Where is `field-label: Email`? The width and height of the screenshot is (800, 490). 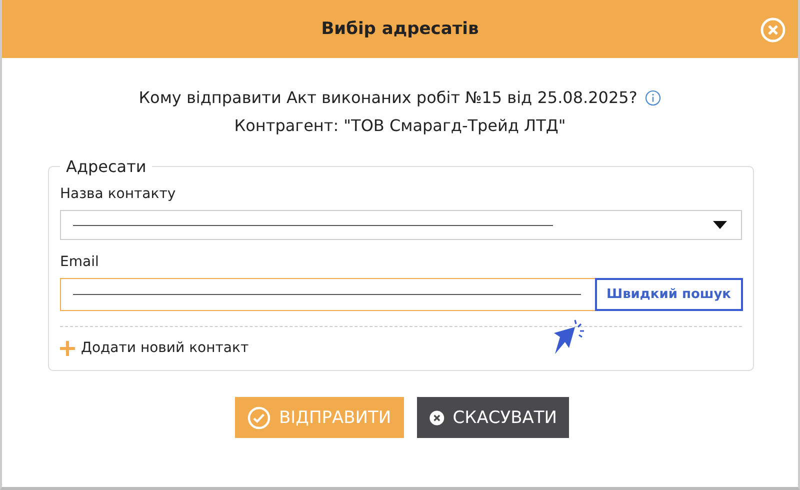
field-label: Email is located at coordinates (80, 262).